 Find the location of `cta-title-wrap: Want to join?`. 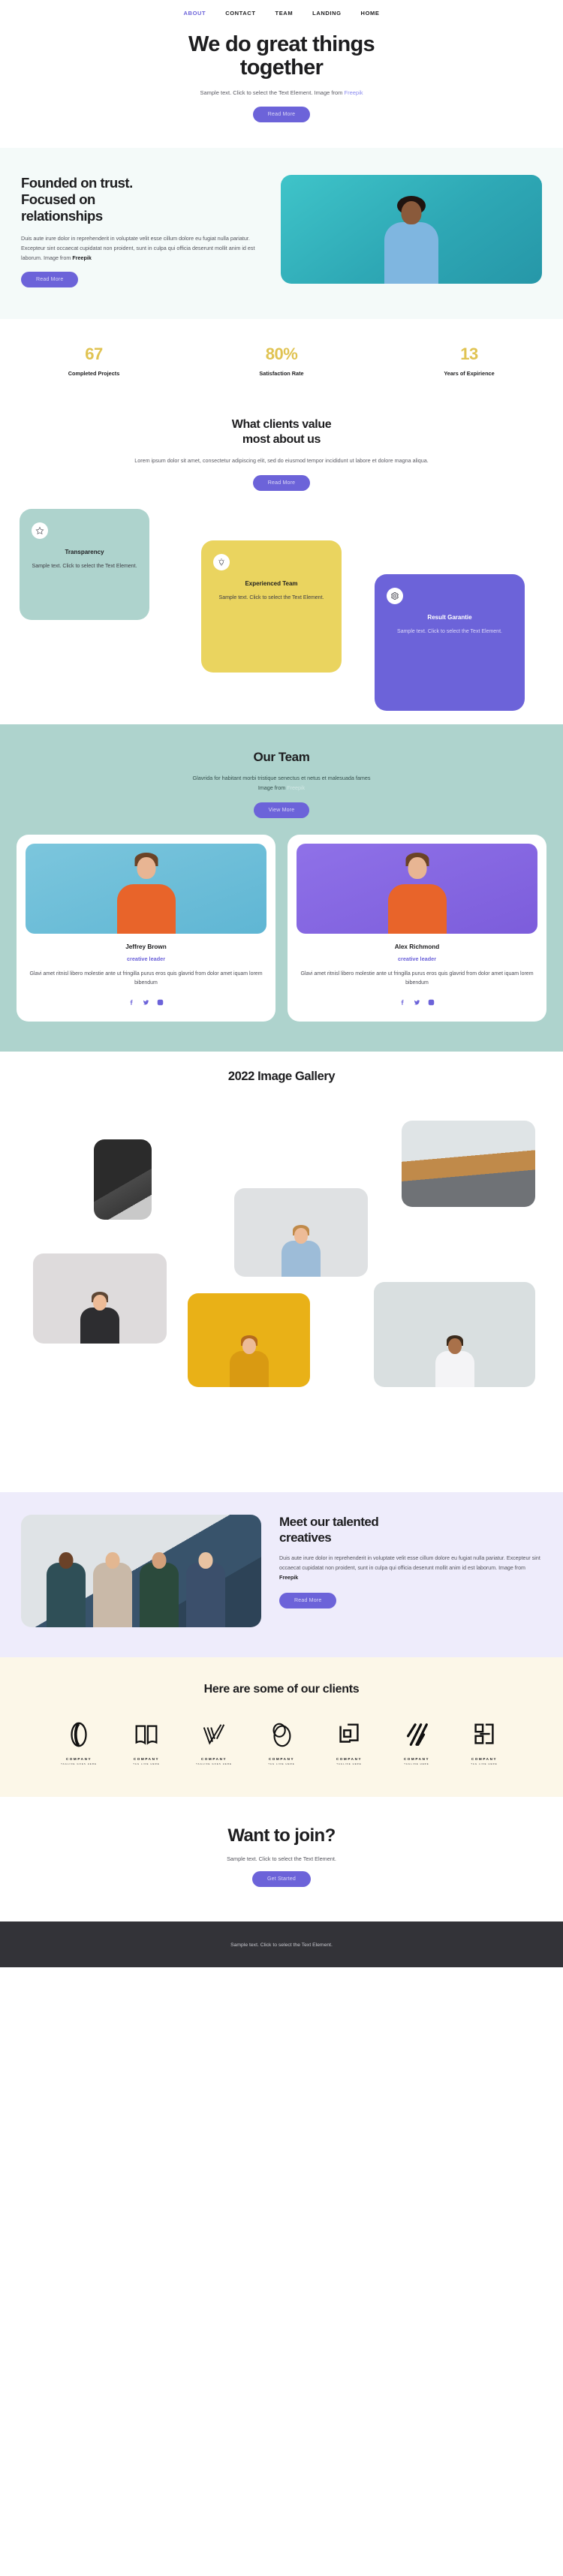

cta-title-wrap: Want to join? is located at coordinates (322, 1834).